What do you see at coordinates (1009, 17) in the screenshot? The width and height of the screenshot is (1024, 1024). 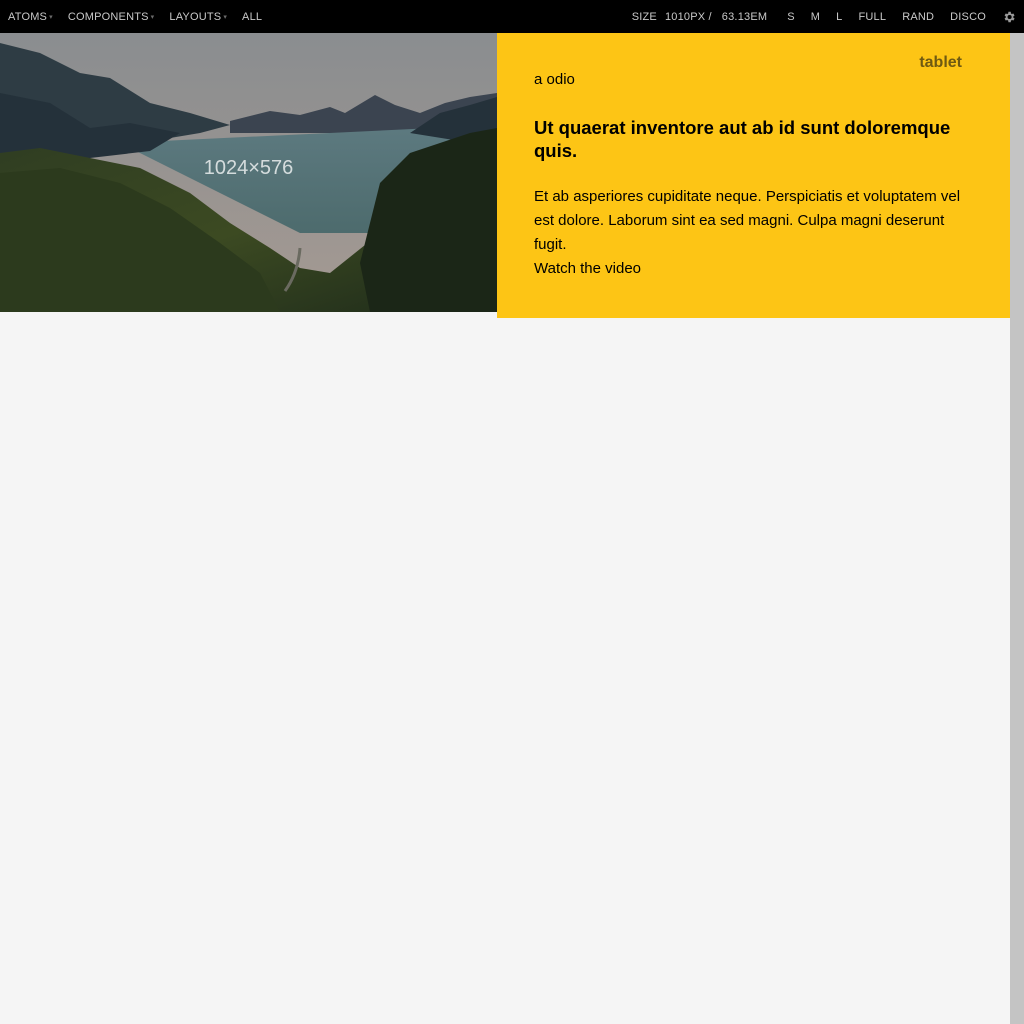 I see `gear-icon` at bounding box center [1009, 17].